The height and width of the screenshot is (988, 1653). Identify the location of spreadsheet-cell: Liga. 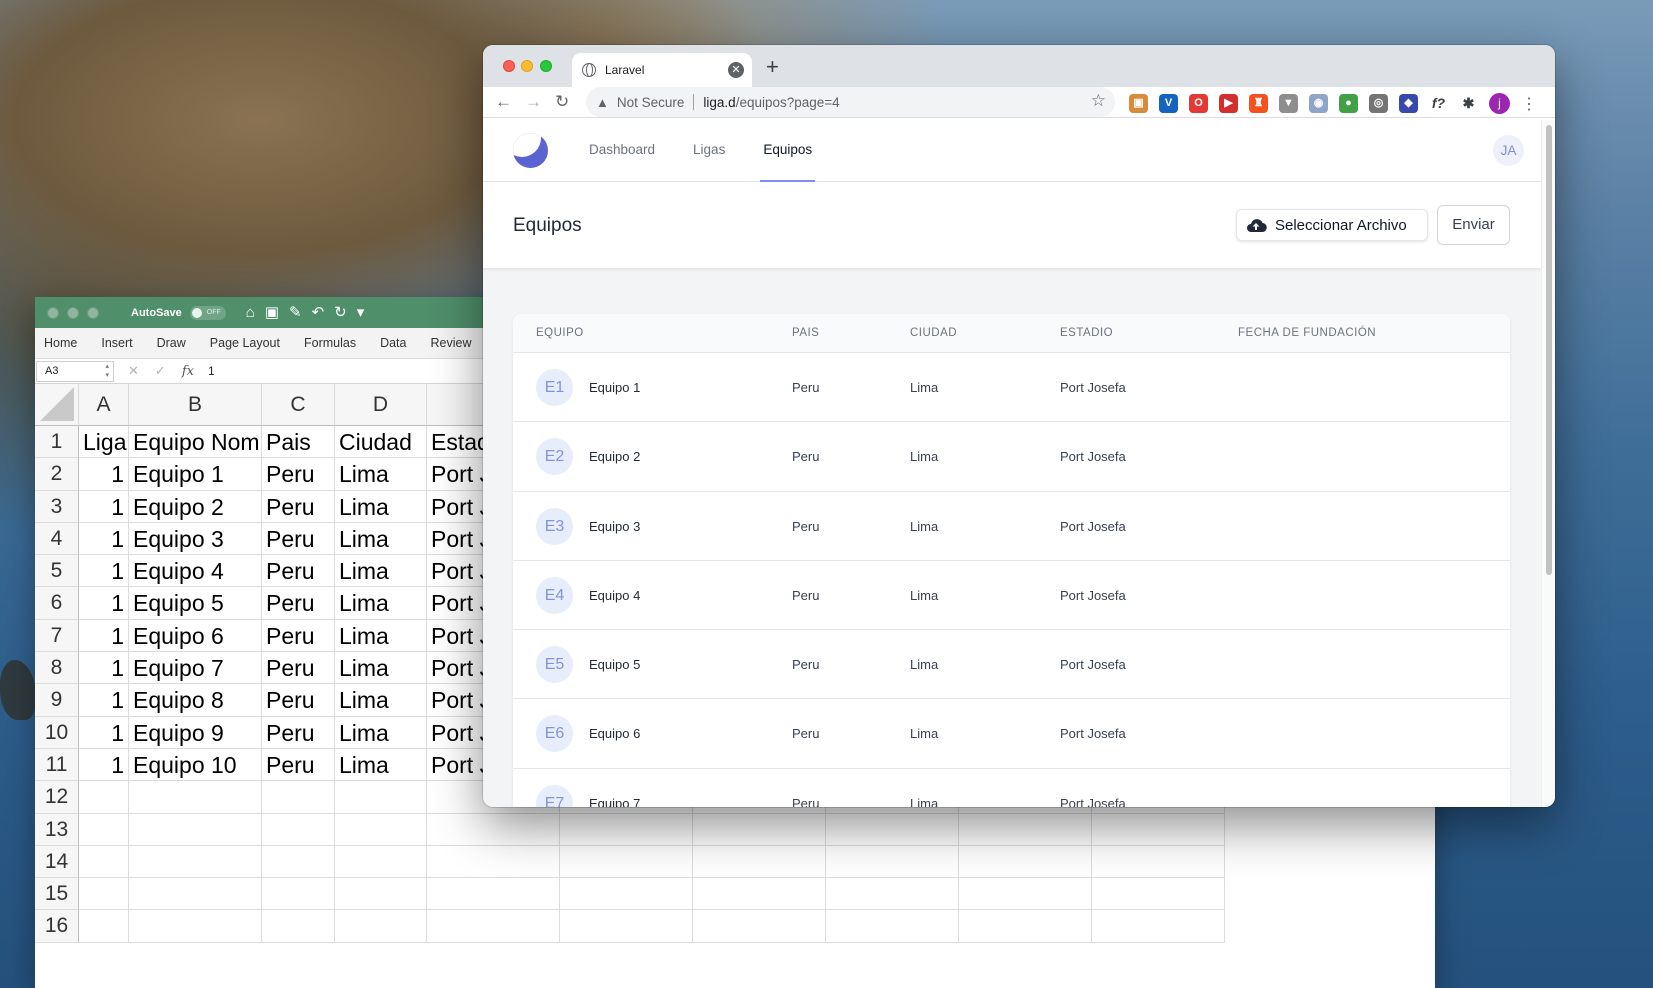
(104, 442).